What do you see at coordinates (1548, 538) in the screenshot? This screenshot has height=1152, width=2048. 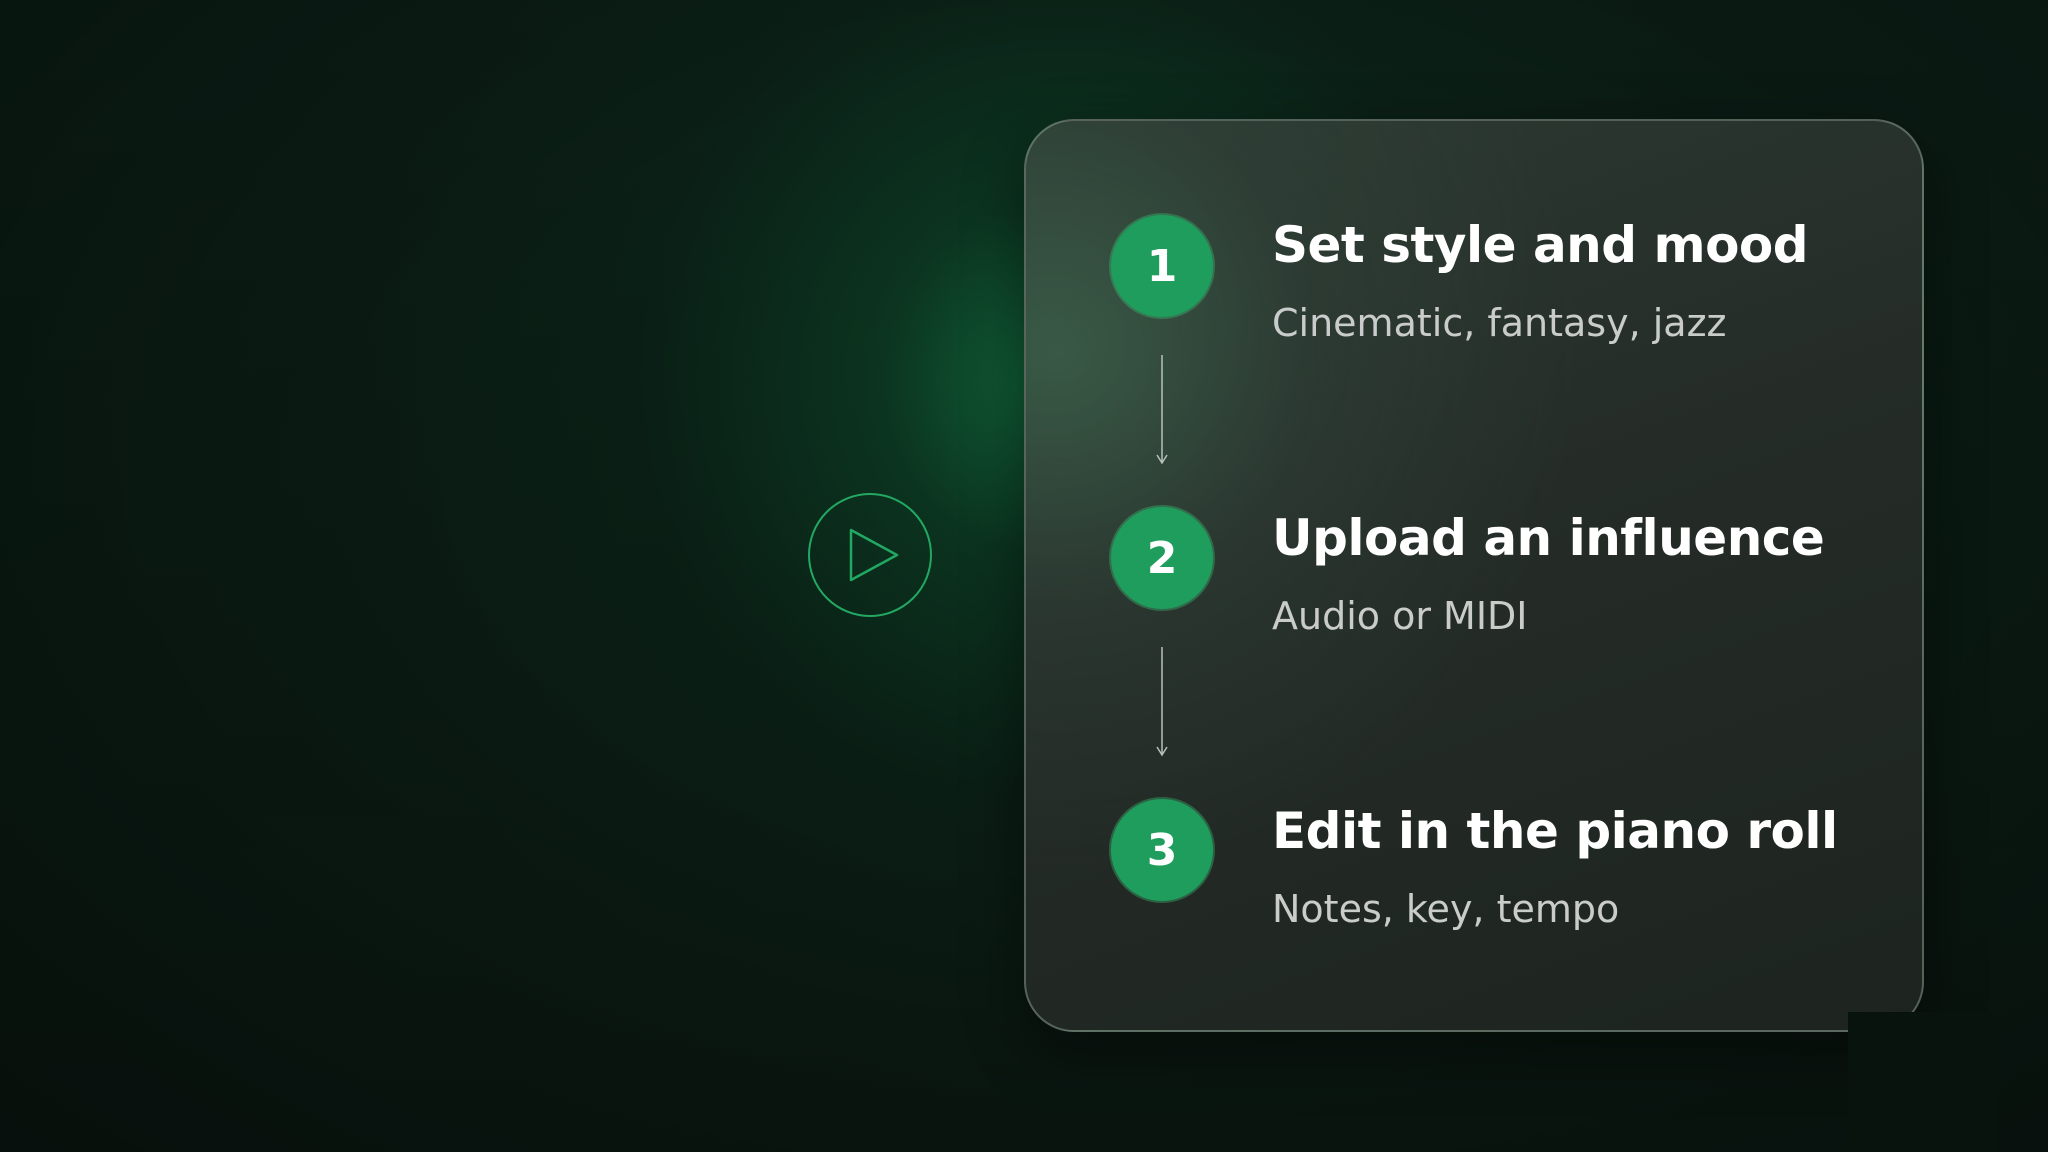 I see `step-title: Upload an influence` at bounding box center [1548, 538].